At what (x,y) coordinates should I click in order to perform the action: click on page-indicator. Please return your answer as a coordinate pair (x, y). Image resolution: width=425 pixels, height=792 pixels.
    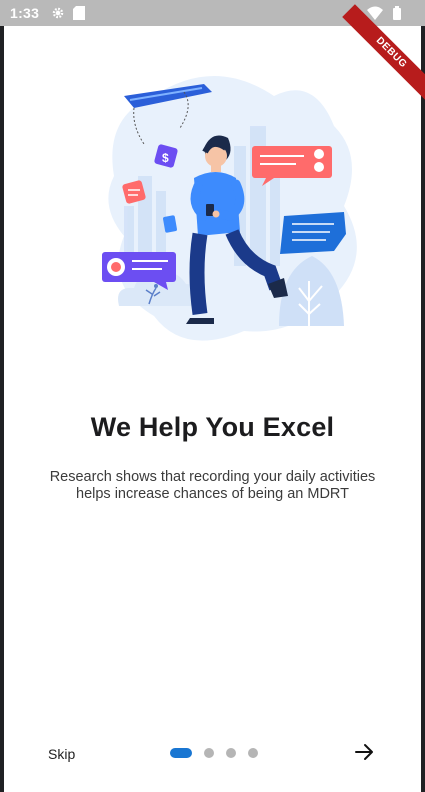
    Looking at the image, I should click on (214, 753).